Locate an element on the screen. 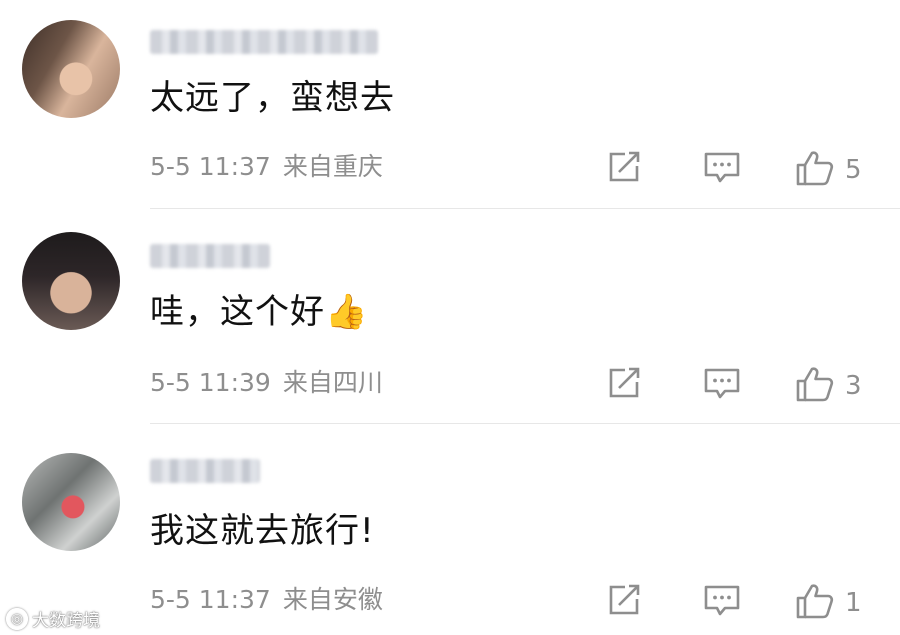  comment-location: 来自四川 is located at coordinates (332, 382).